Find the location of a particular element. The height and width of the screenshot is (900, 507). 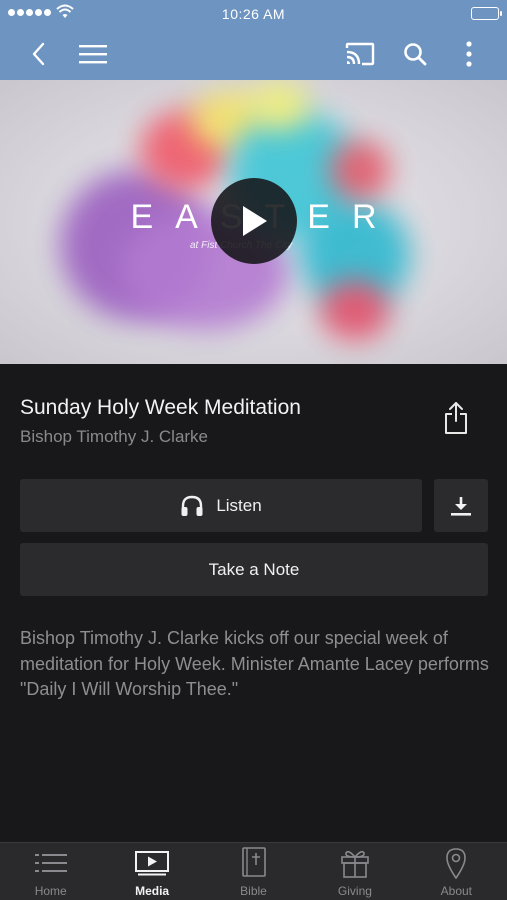

search-icon is located at coordinates (415, 54).